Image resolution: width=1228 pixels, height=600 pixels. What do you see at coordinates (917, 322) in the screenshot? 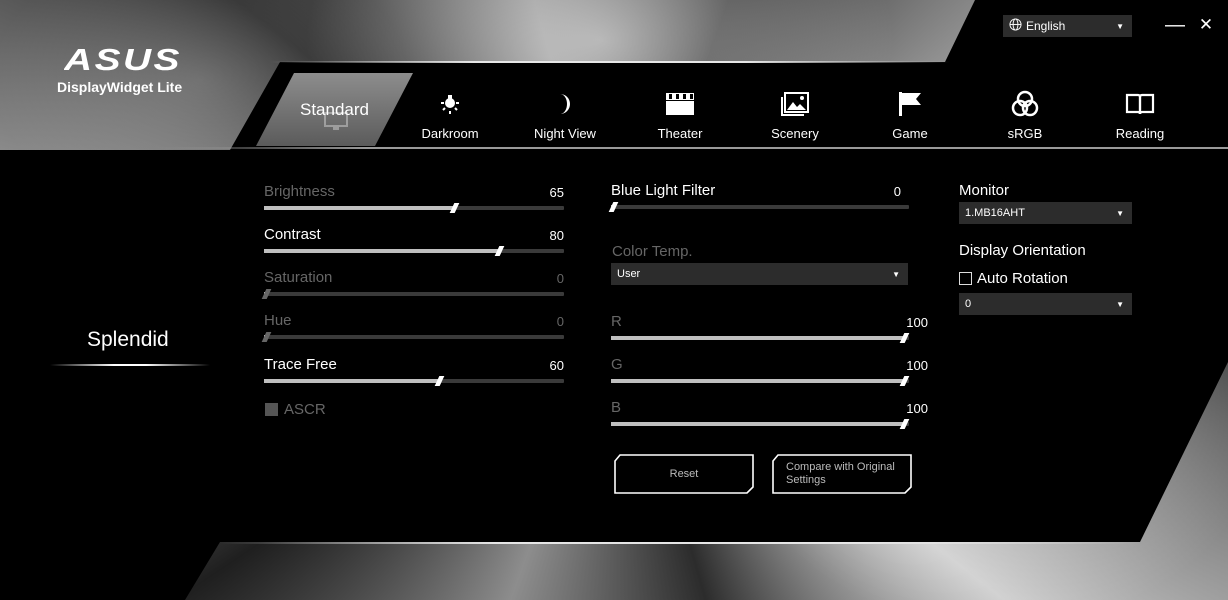
I see `red-value: 100` at bounding box center [917, 322].